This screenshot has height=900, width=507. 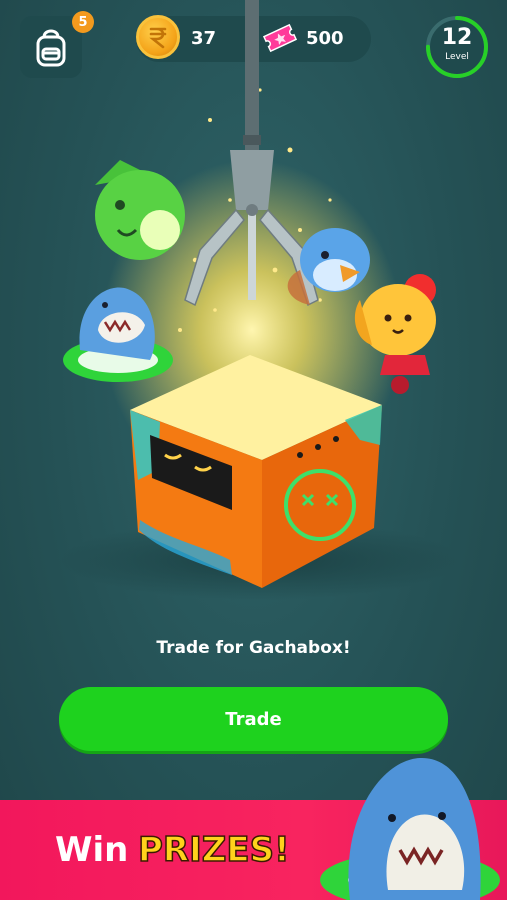 What do you see at coordinates (92, 850) in the screenshot?
I see `promo-win-text: Win` at bounding box center [92, 850].